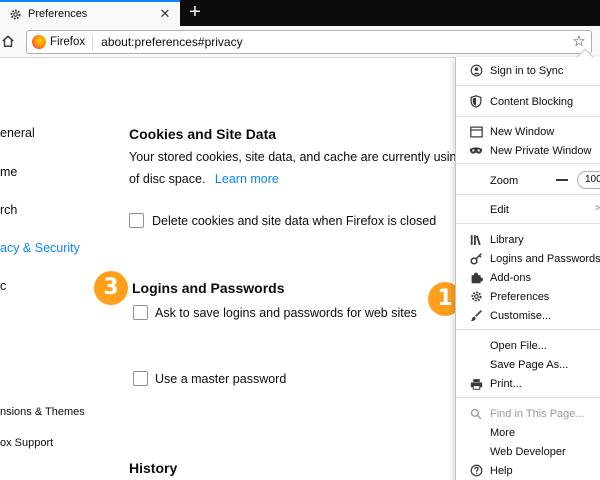 Image resolution: width=600 pixels, height=480 pixels. I want to click on account-icon, so click(476, 71).